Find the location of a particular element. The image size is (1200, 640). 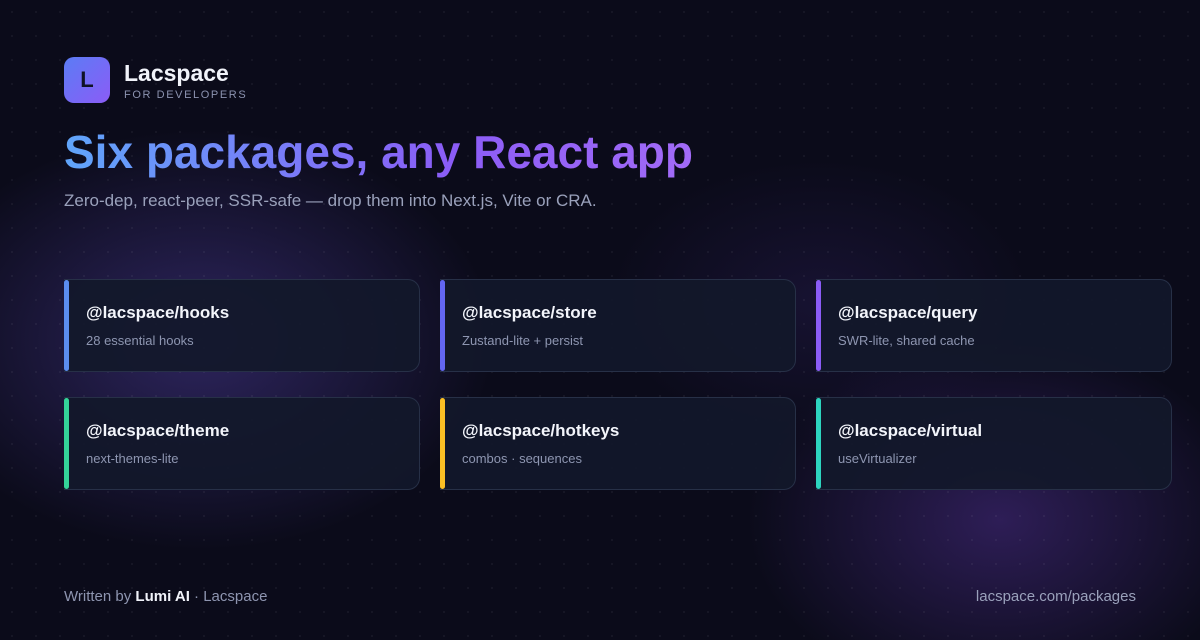

brand-tagline: FOR DEVELOPERS is located at coordinates (186, 94).